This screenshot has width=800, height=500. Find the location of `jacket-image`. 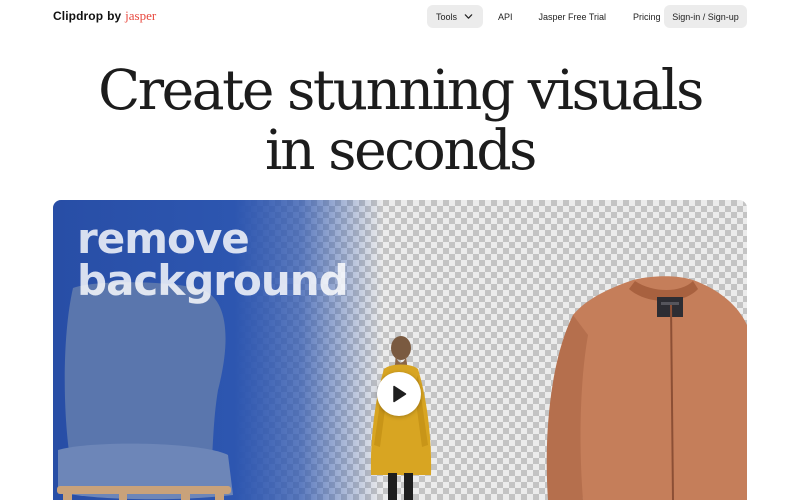

jacket-image is located at coordinates (646, 388).